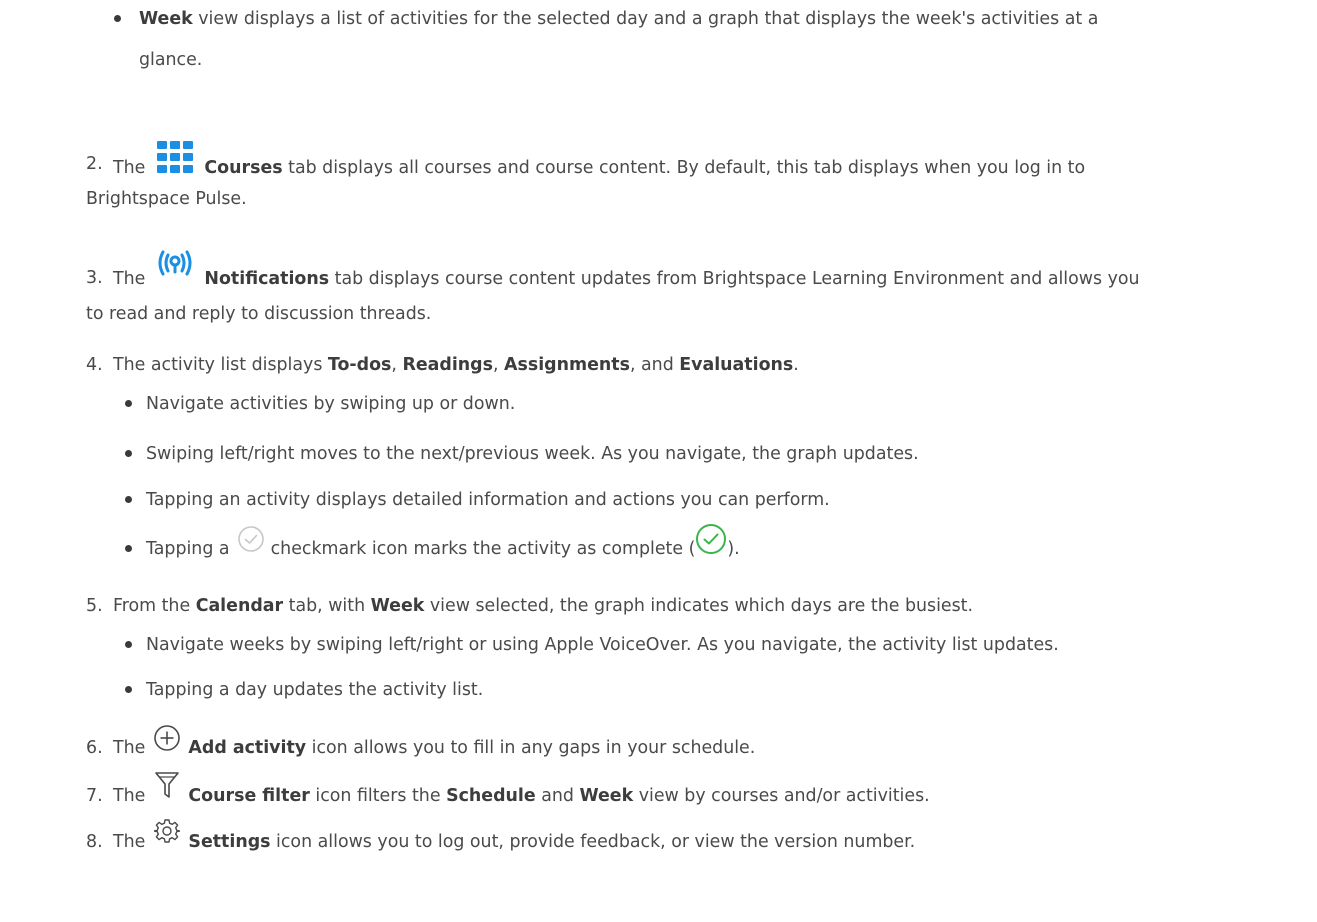  I want to click on activity-text: The activity list displays, so click(220, 365).